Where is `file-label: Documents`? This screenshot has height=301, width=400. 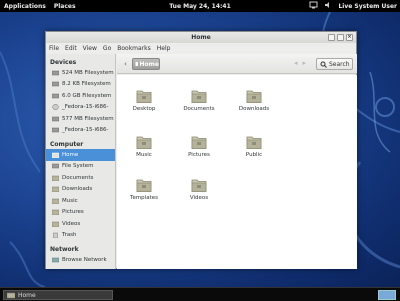 file-label: Documents is located at coordinates (199, 109).